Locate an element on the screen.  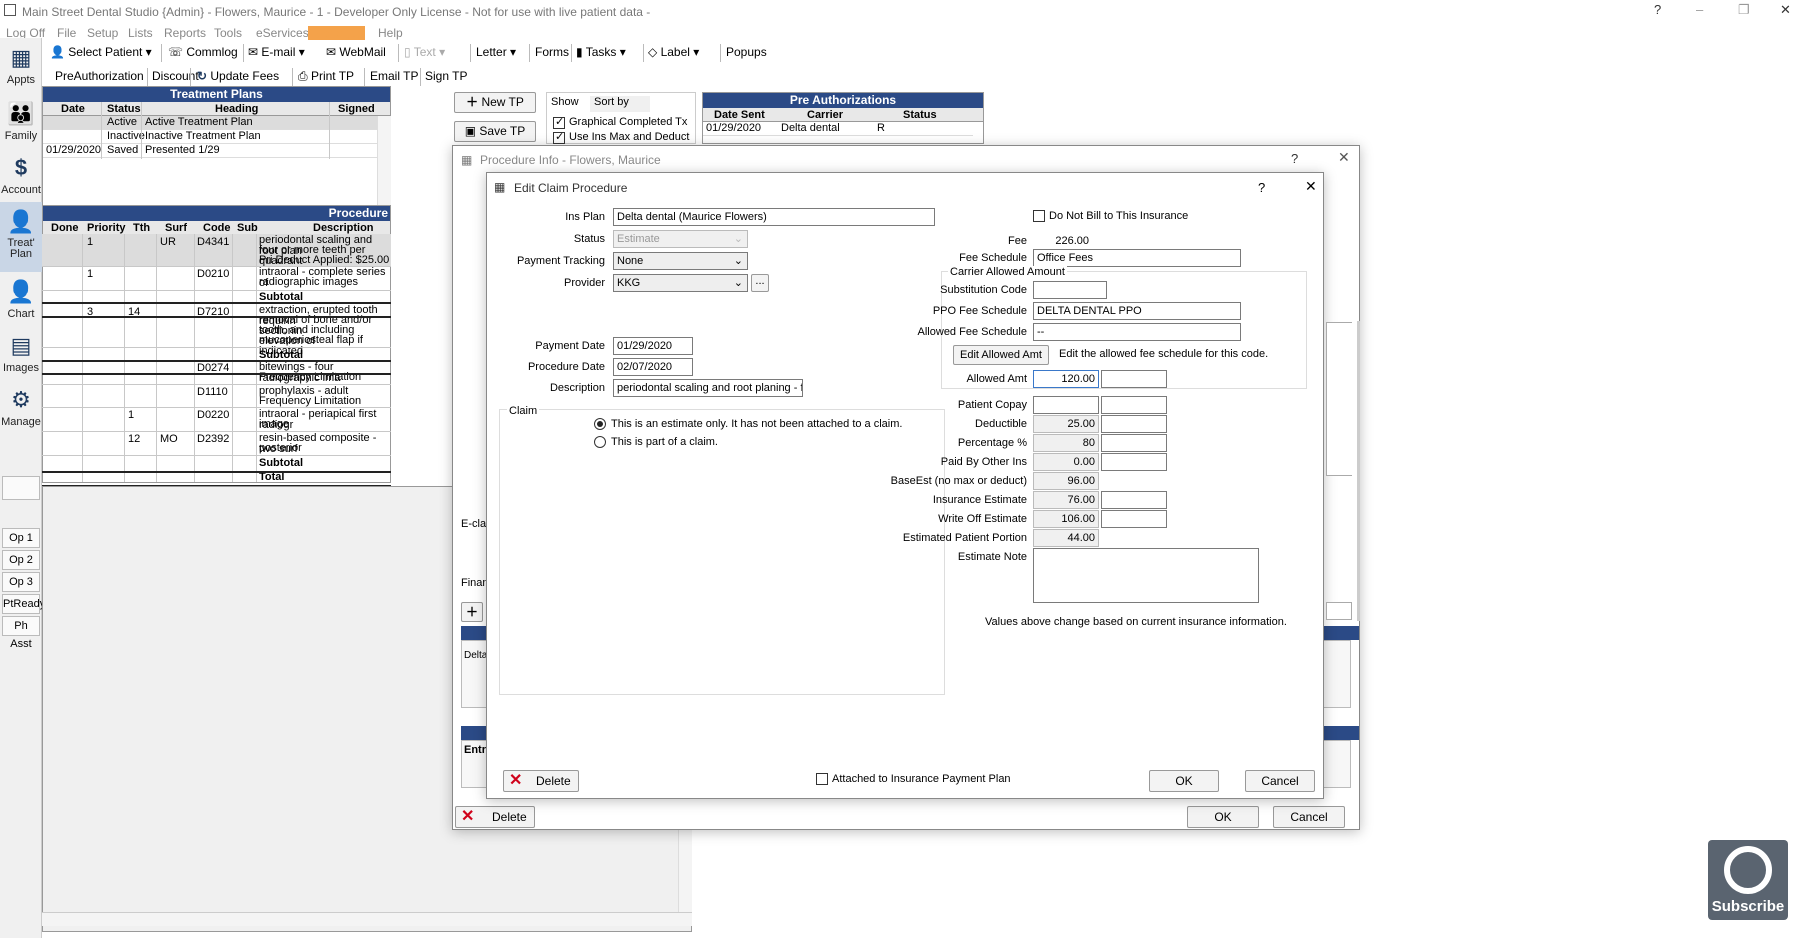
menu-eservices: eServices is located at coordinates (282, 33).